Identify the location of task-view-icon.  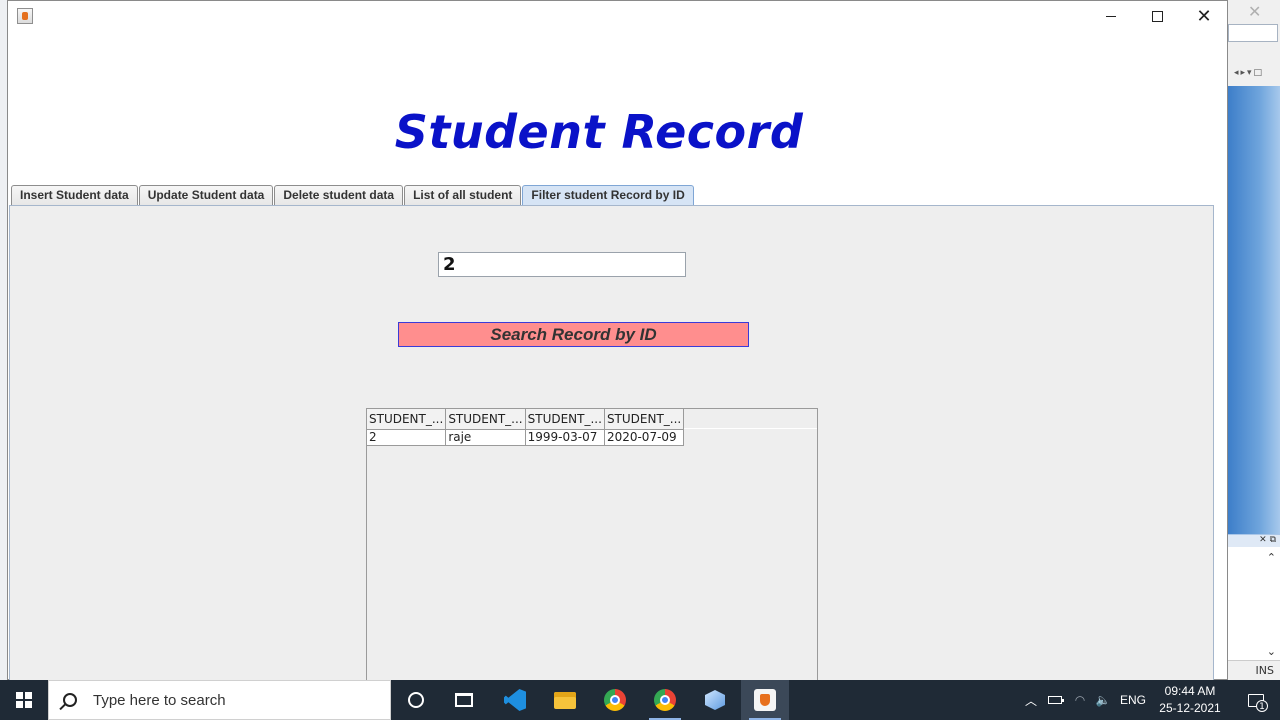
(464, 700).